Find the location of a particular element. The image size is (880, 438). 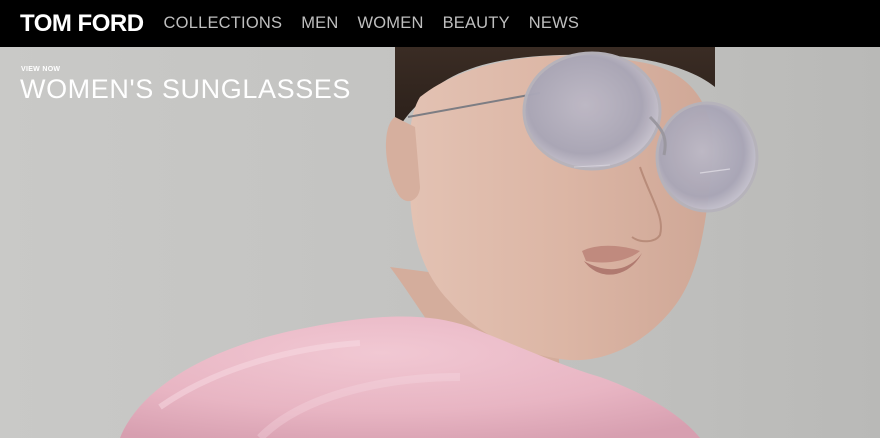

nav-item-beauty: BEAUTY is located at coordinates (476, 23).